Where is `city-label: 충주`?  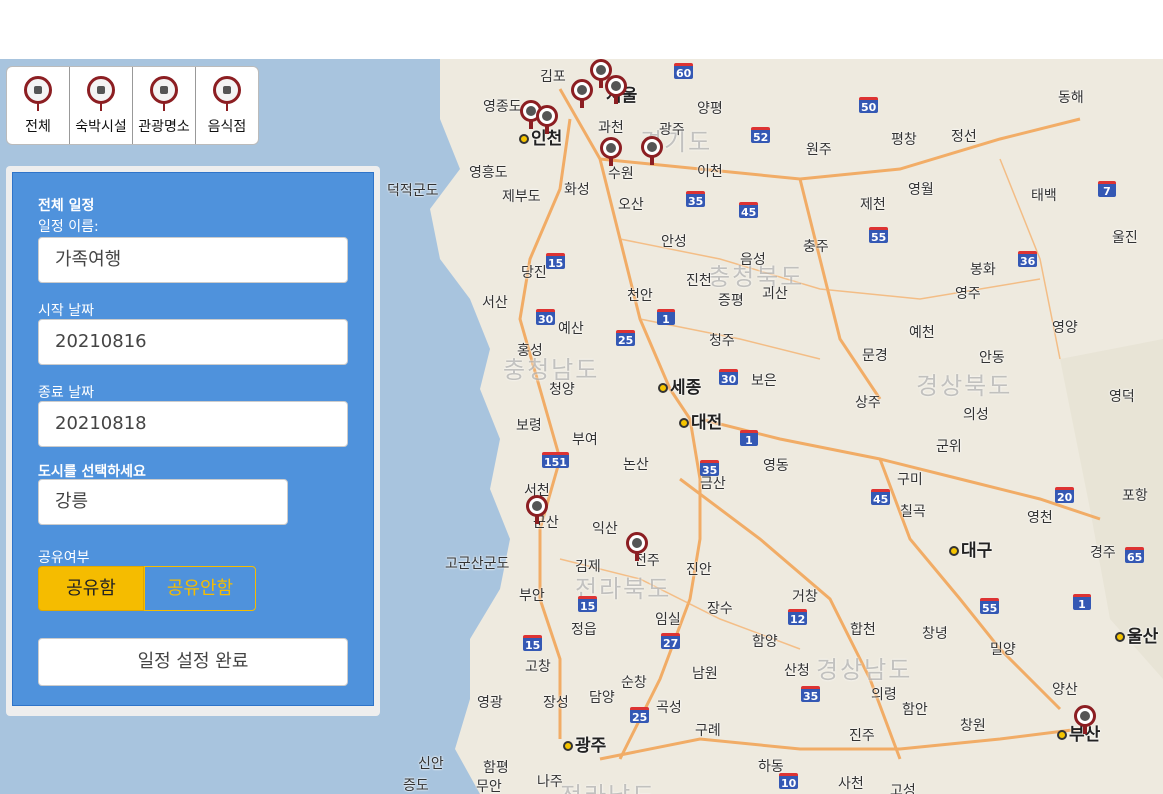
city-label: 충주 is located at coordinates (816, 247).